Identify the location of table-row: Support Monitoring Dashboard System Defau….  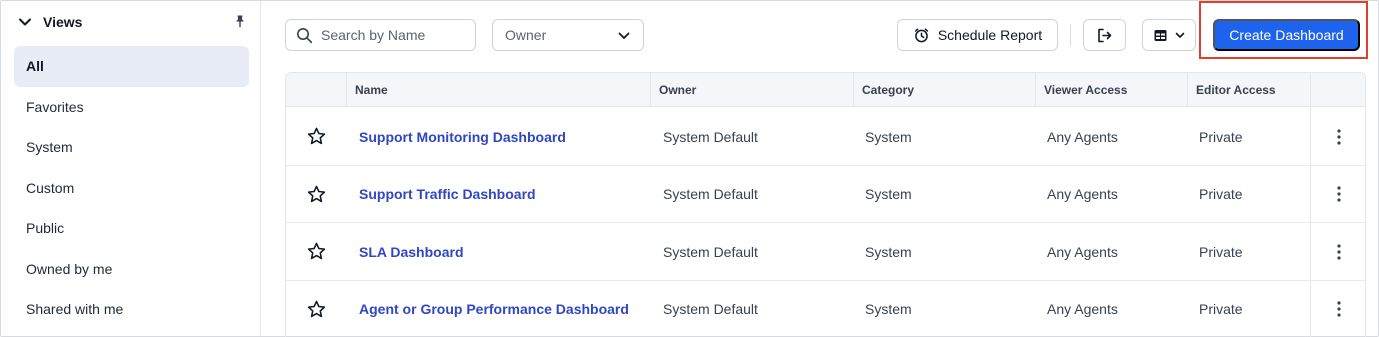
(825, 137).